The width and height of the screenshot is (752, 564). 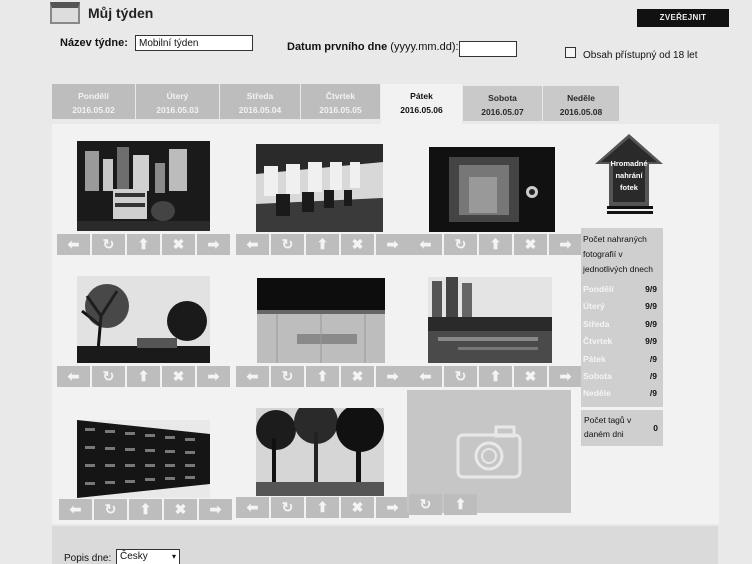 What do you see at coordinates (177, 110) in the screenshot?
I see `tab-date: 2016.05.03` at bounding box center [177, 110].